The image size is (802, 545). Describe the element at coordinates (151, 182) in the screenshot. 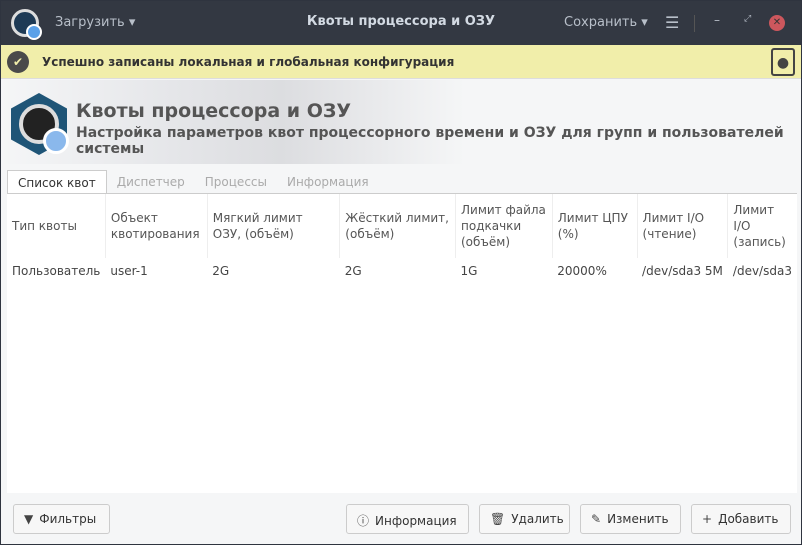

I see `tab-dispatcher: Диспетчер` at that location.